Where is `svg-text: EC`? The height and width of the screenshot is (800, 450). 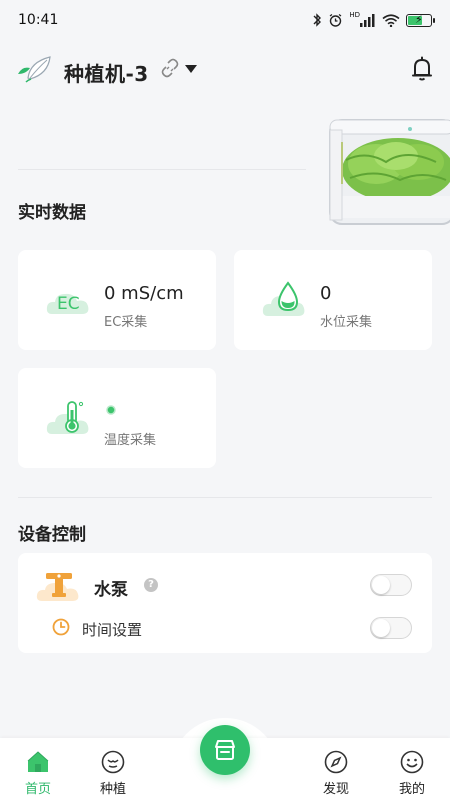 svg-text: EC is located at coordinates (68, 304).